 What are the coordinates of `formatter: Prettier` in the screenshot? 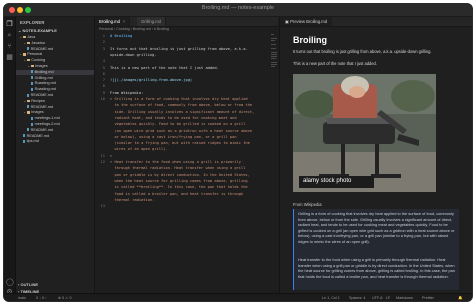 It's located at (428, 297).